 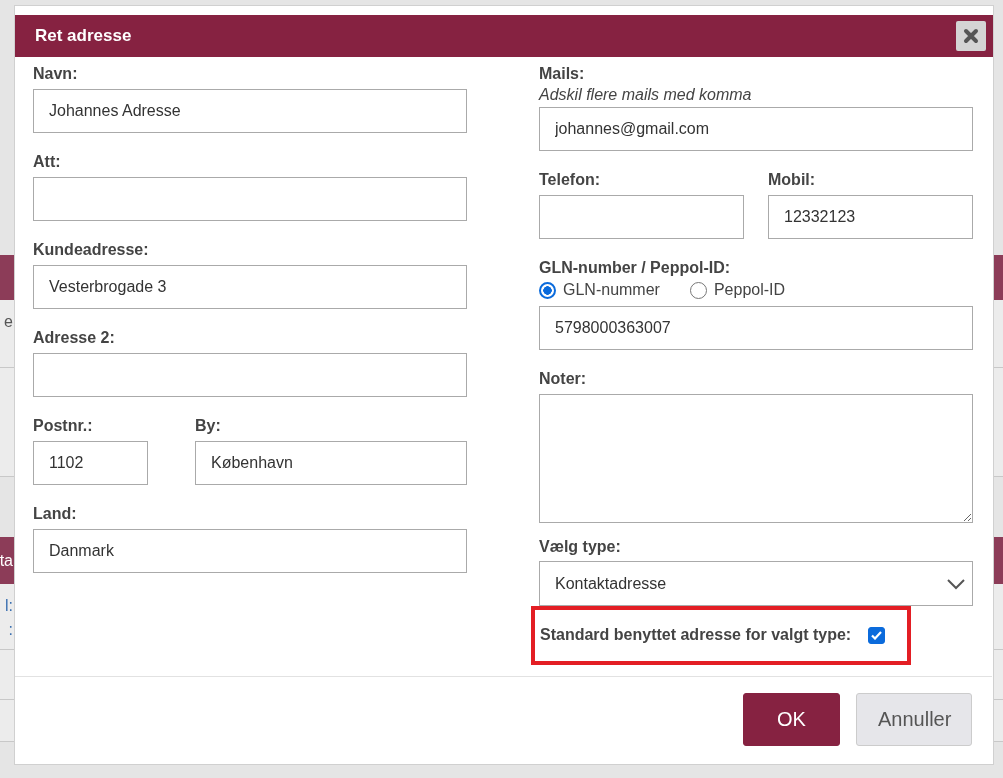 What do you see at coordinates (90, 463) in the screenshot?
I see `text-field: 1102` at bounding box center [90, 463].